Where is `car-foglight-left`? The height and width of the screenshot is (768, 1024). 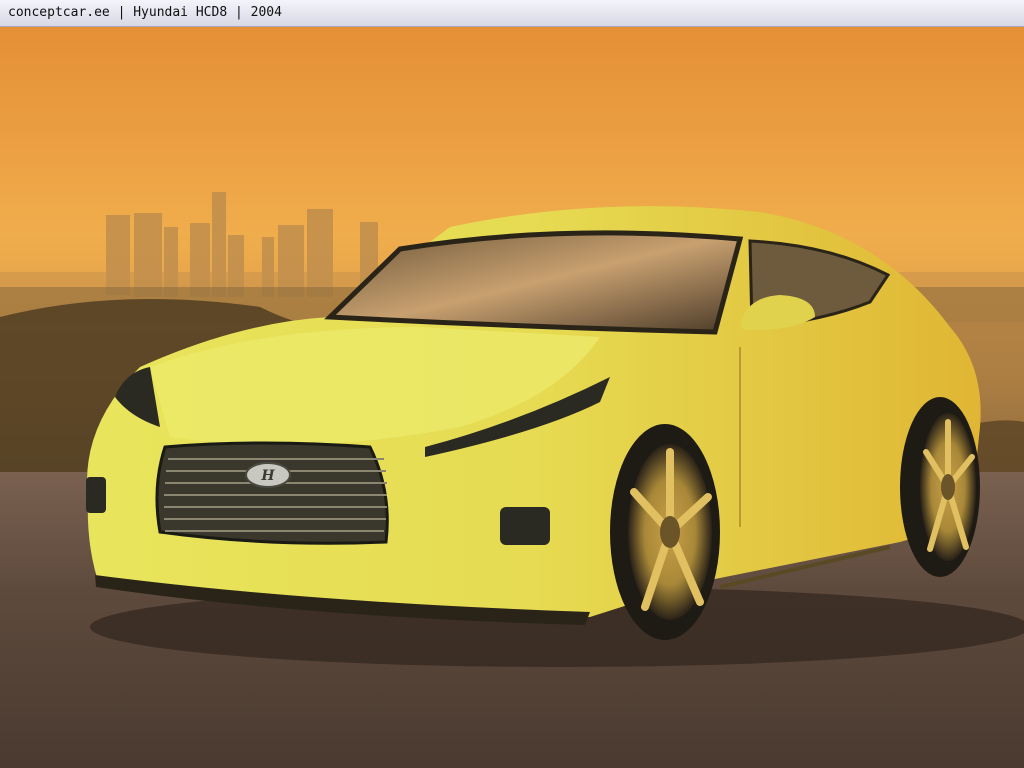
car-foglight-left is located at coordinates (96, 495).